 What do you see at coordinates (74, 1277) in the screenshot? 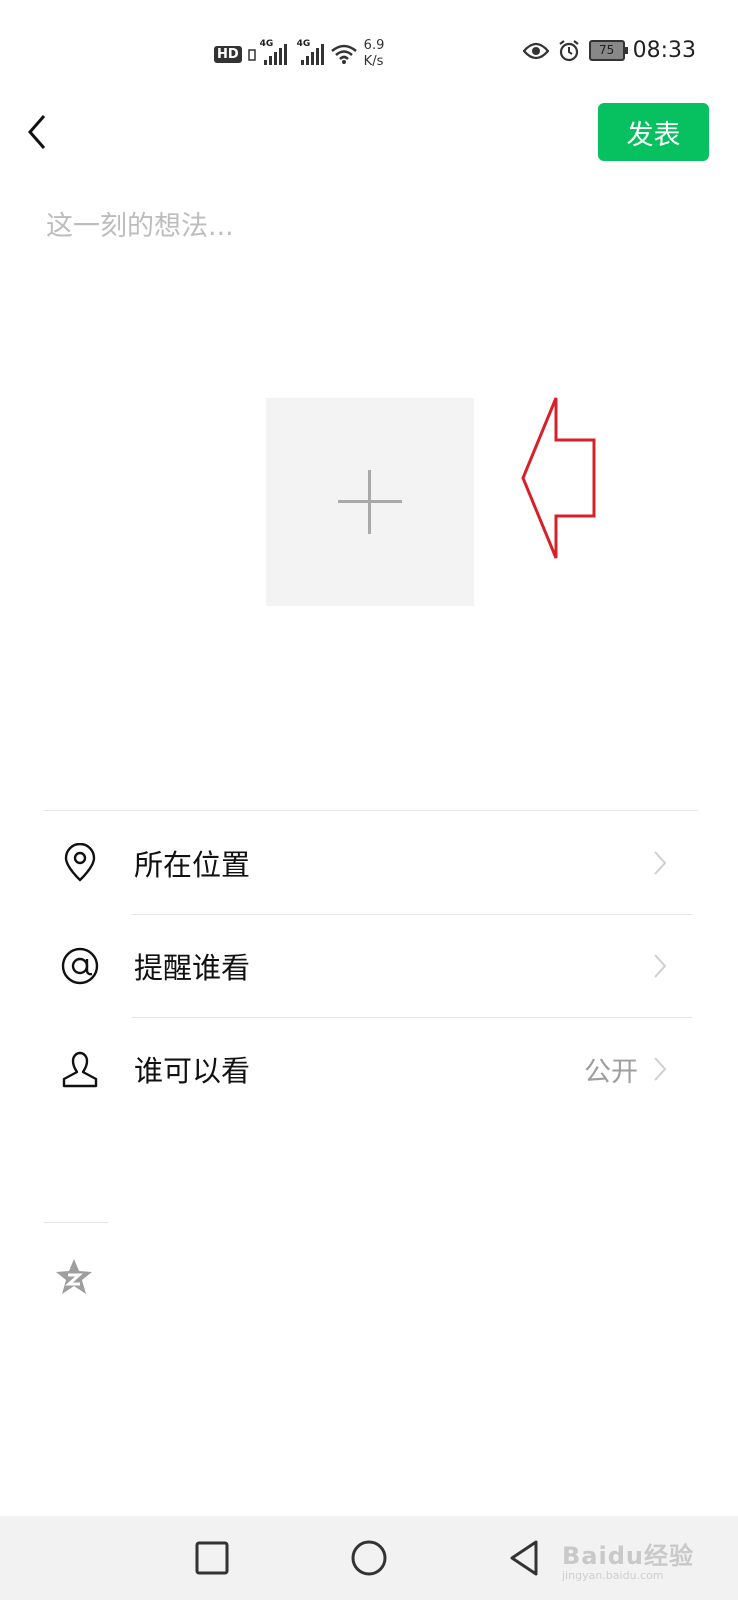
I see `qzone-star-icon` at bounding box center [74, 1277].